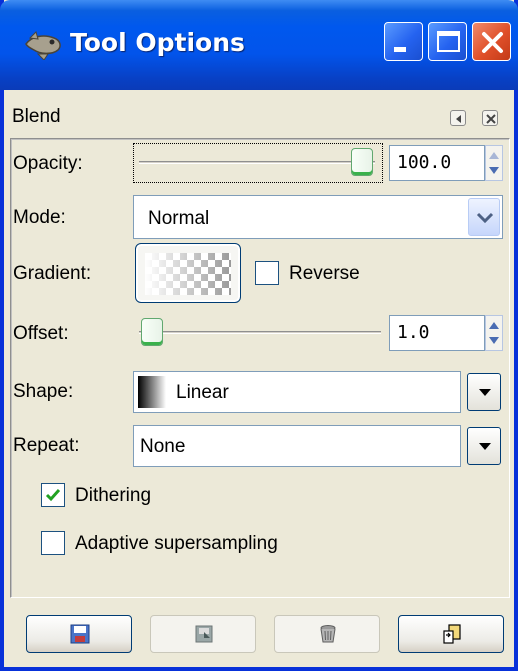 This screenshot has height=671, width=518. I want to click on dithering-label: Dithering, so click(113, 496).